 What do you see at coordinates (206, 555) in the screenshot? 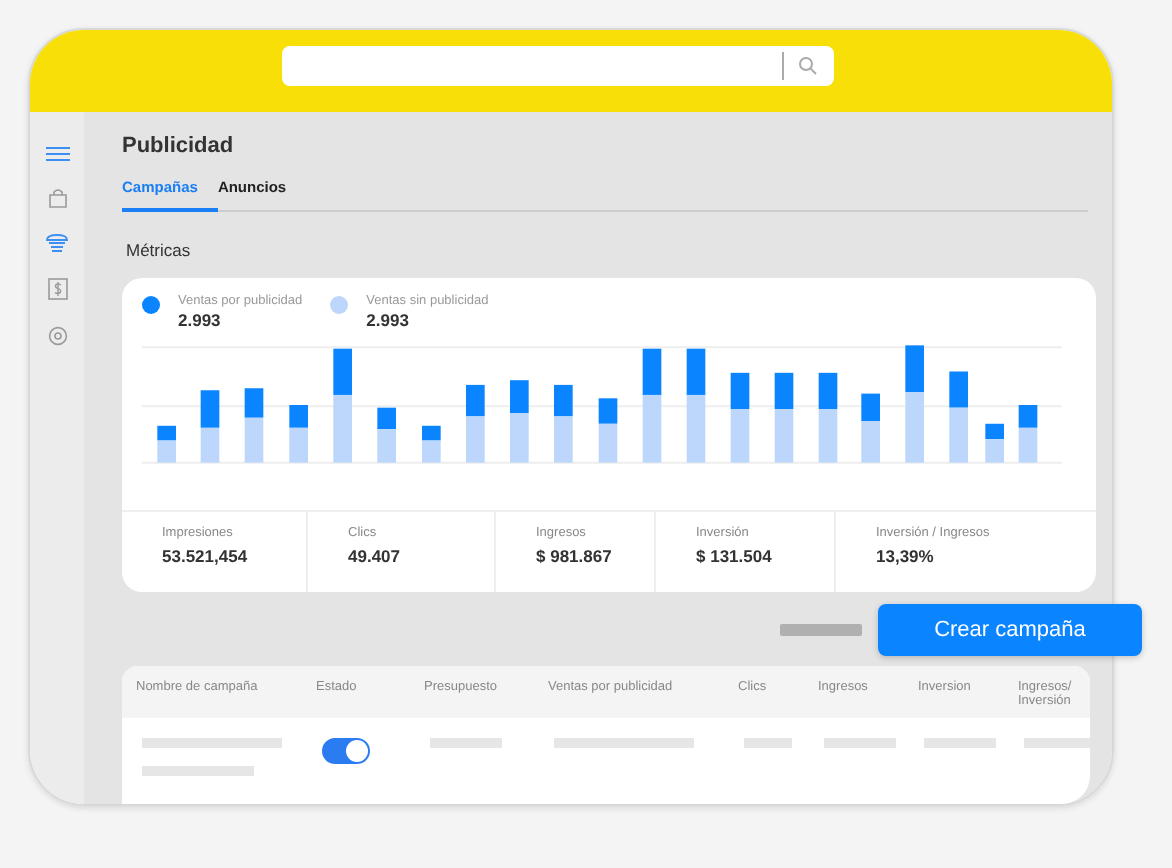
I see `metric-value: 53.521,454` at bounding box center [206, 555].